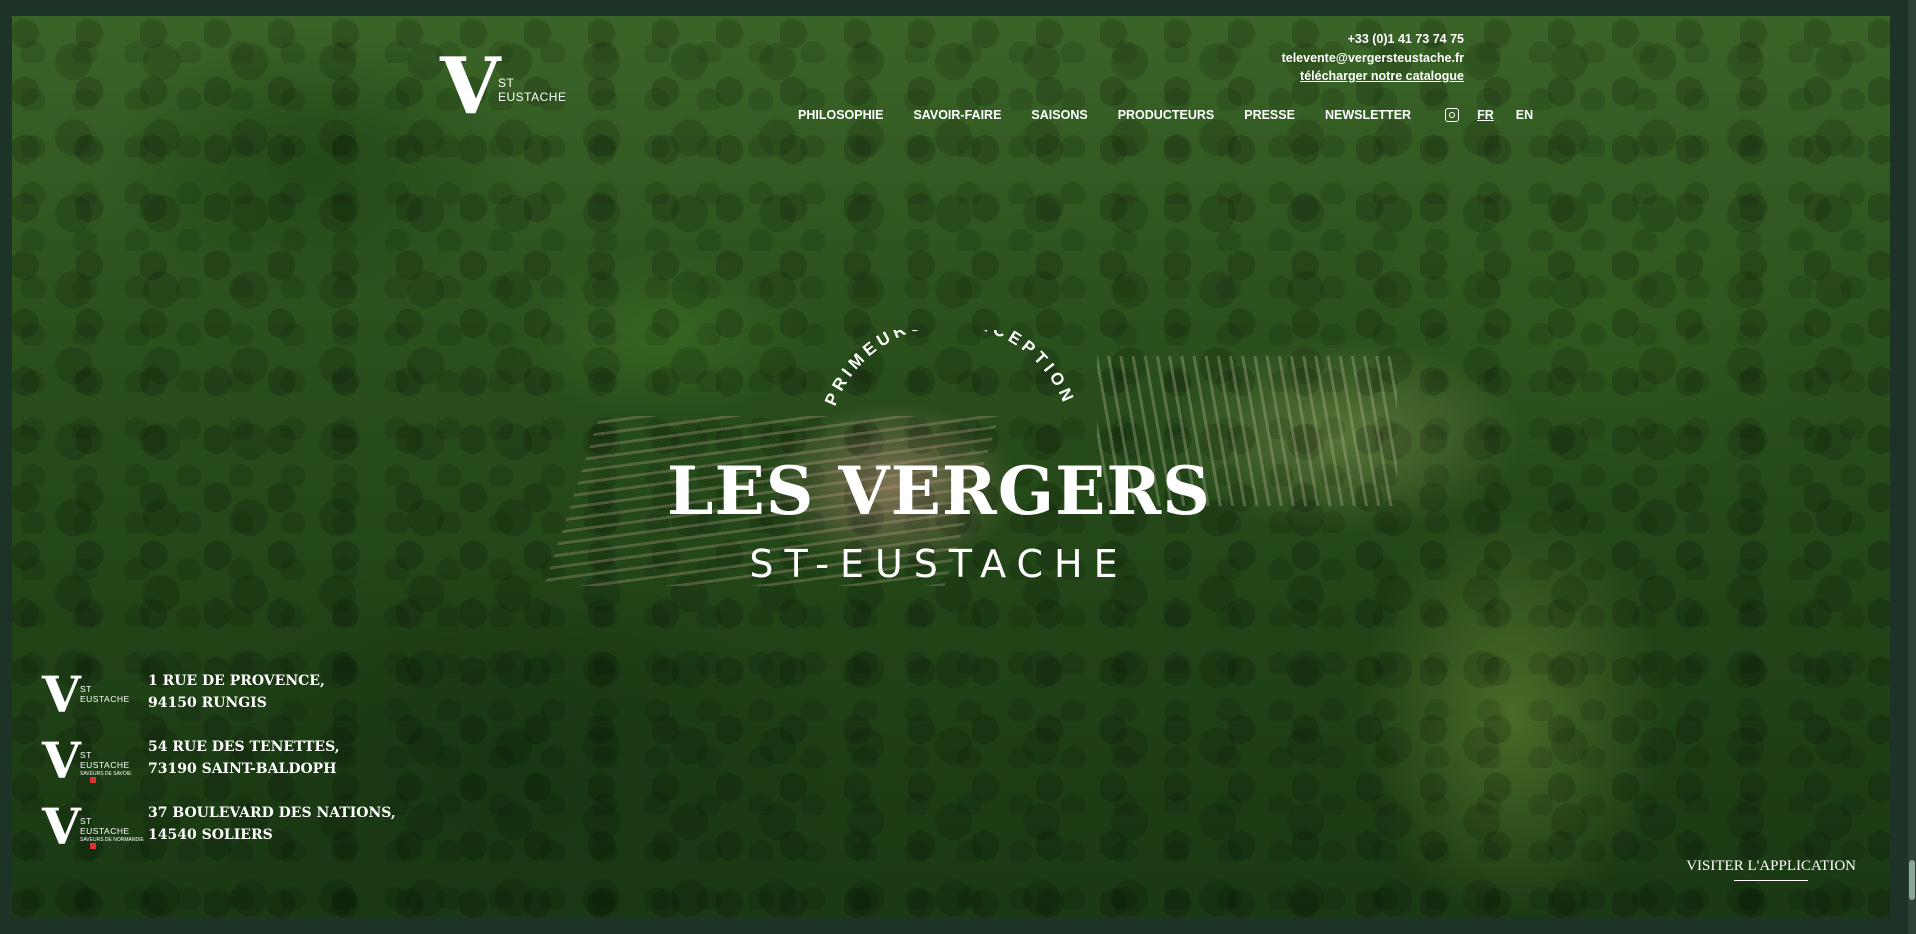 The height and width of the screenshot is (934, 1916). I want to click on site-address-text: 1 RUE DE PROVENCE, 94150 RUNGIS, so click(236, 692).